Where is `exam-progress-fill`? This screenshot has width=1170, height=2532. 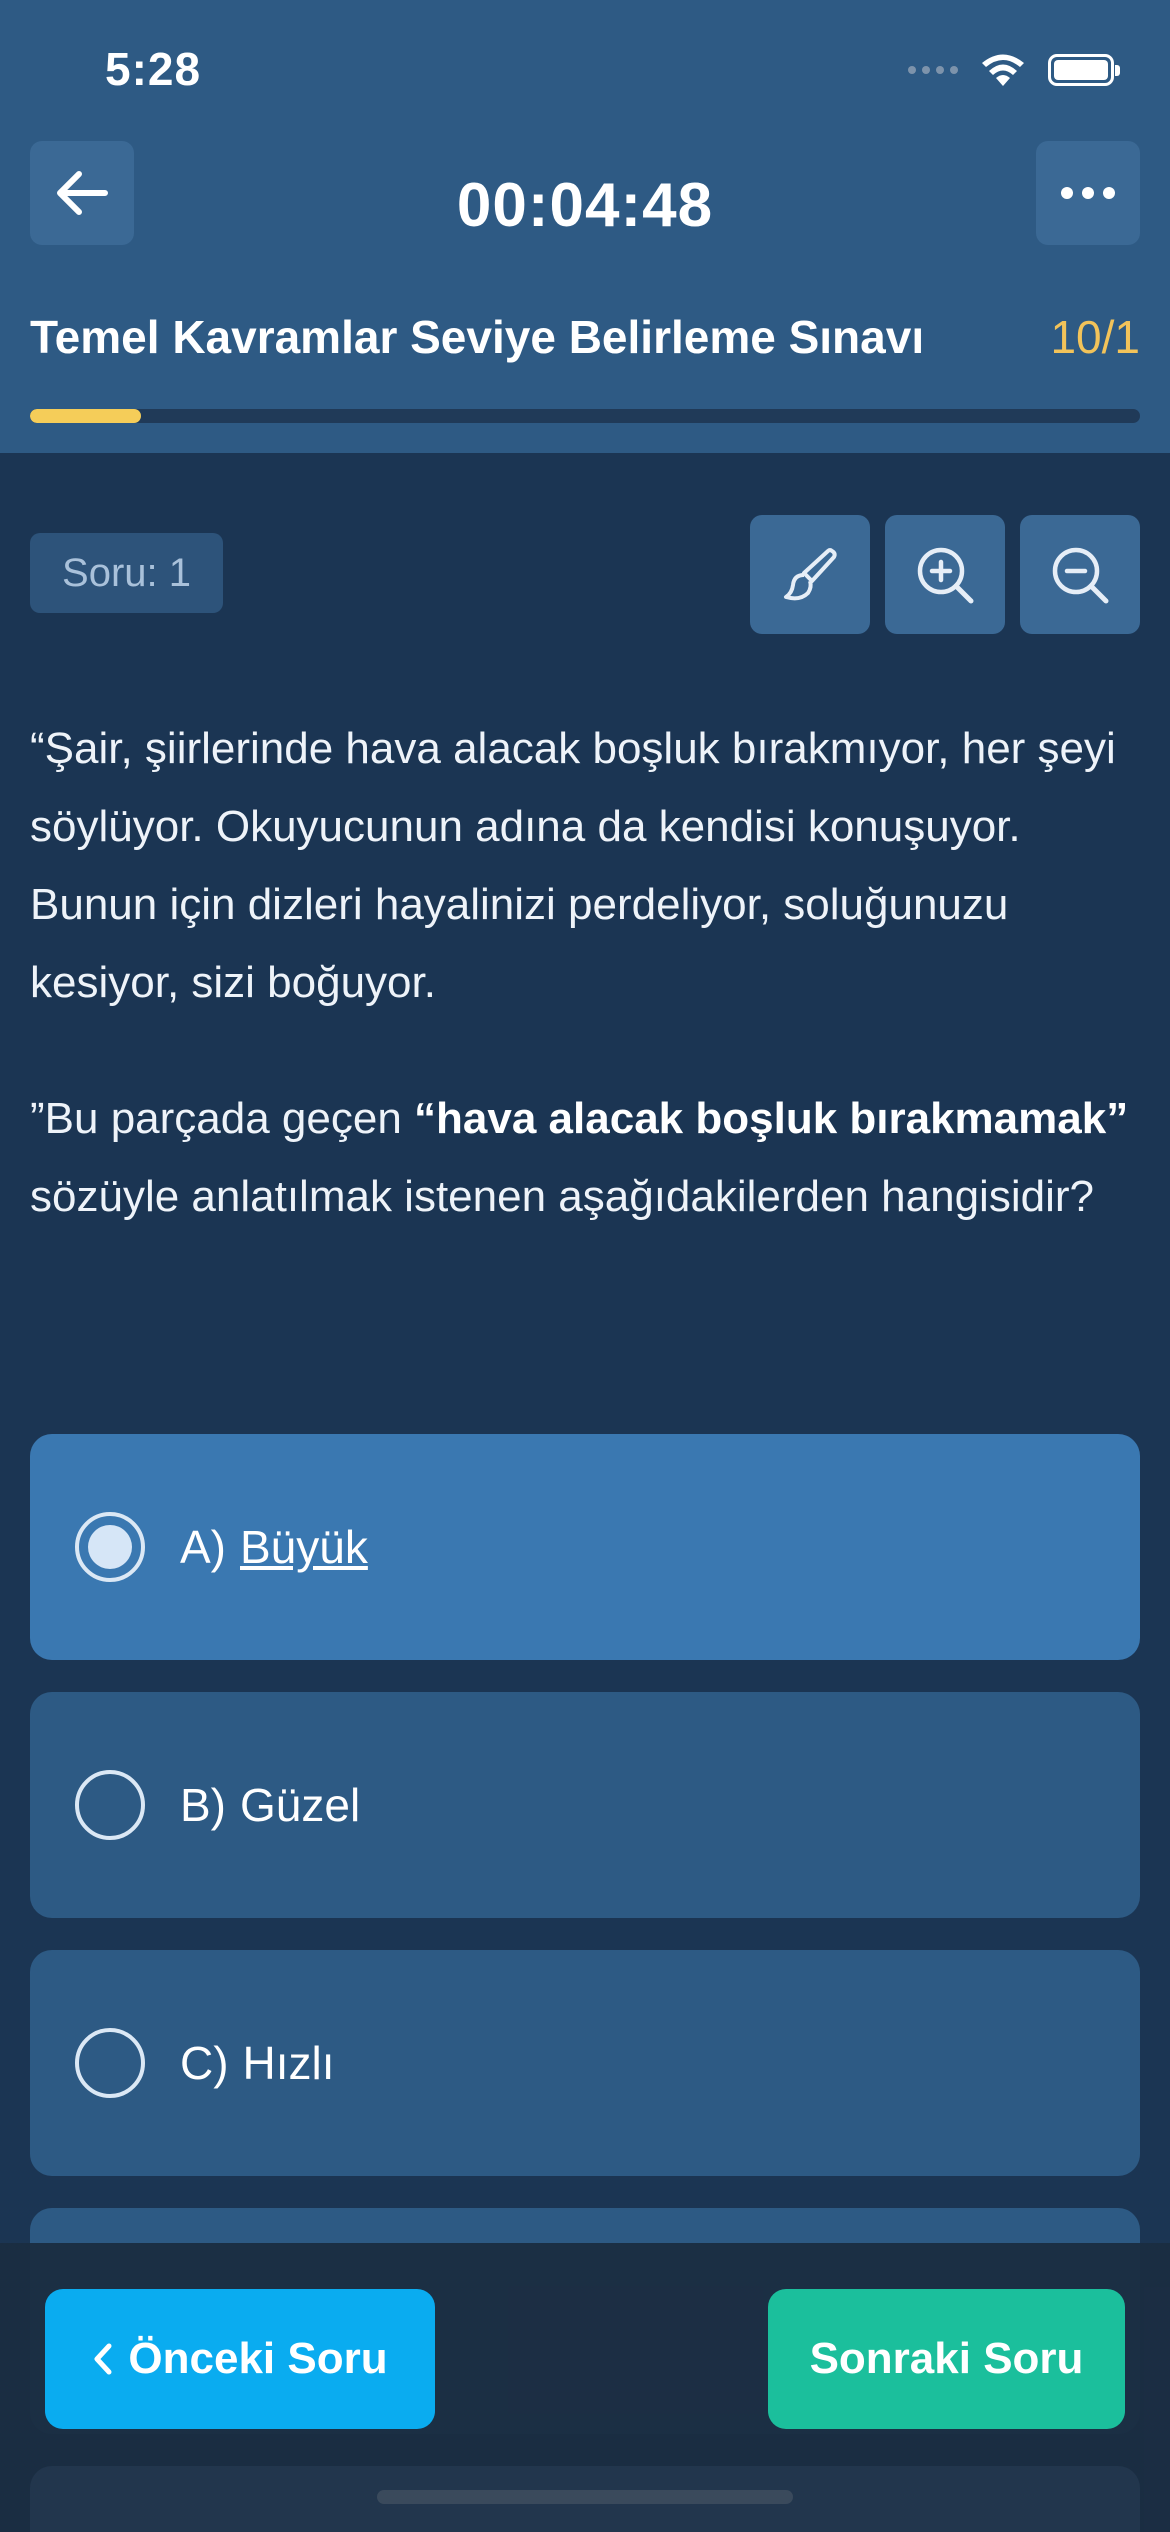
exam-progress-fill is located at coordinates (85, 416).